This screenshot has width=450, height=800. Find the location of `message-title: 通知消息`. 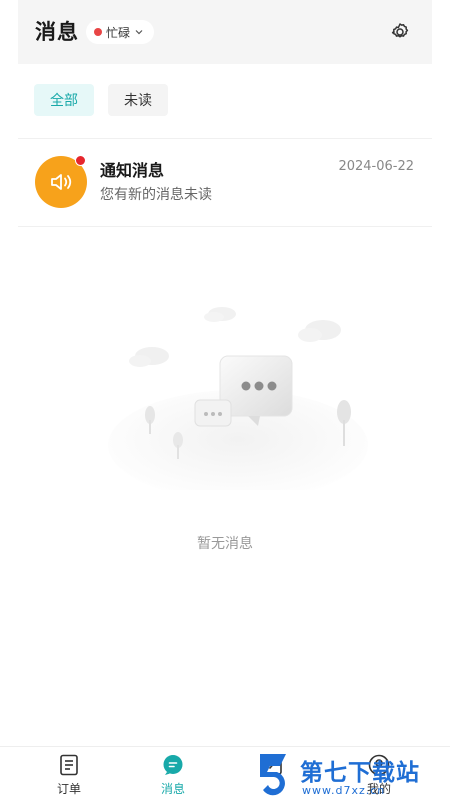

message-title: 通知消息 is located at coordinates (132, 170).